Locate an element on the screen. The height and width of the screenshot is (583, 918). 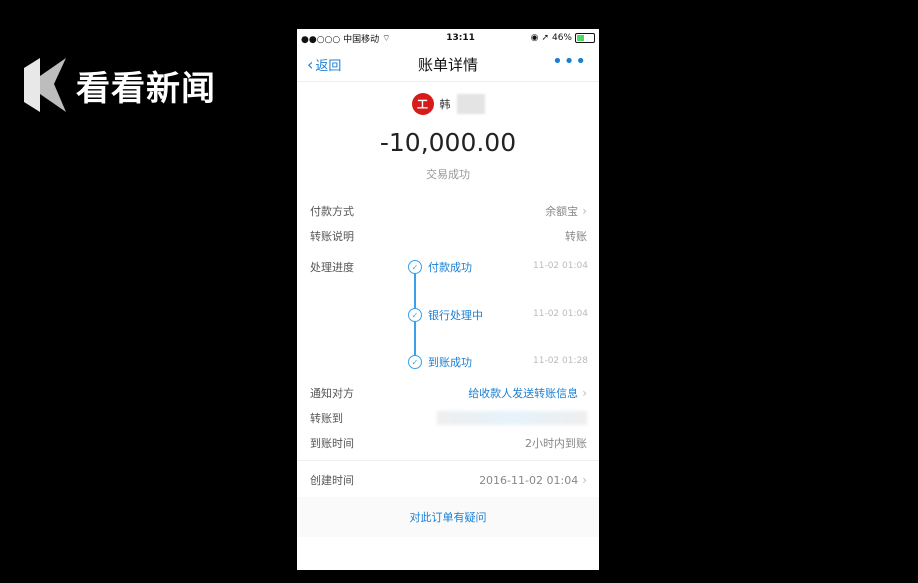
payment-method-label: 付款方式 is located at coordinates (332, 211).